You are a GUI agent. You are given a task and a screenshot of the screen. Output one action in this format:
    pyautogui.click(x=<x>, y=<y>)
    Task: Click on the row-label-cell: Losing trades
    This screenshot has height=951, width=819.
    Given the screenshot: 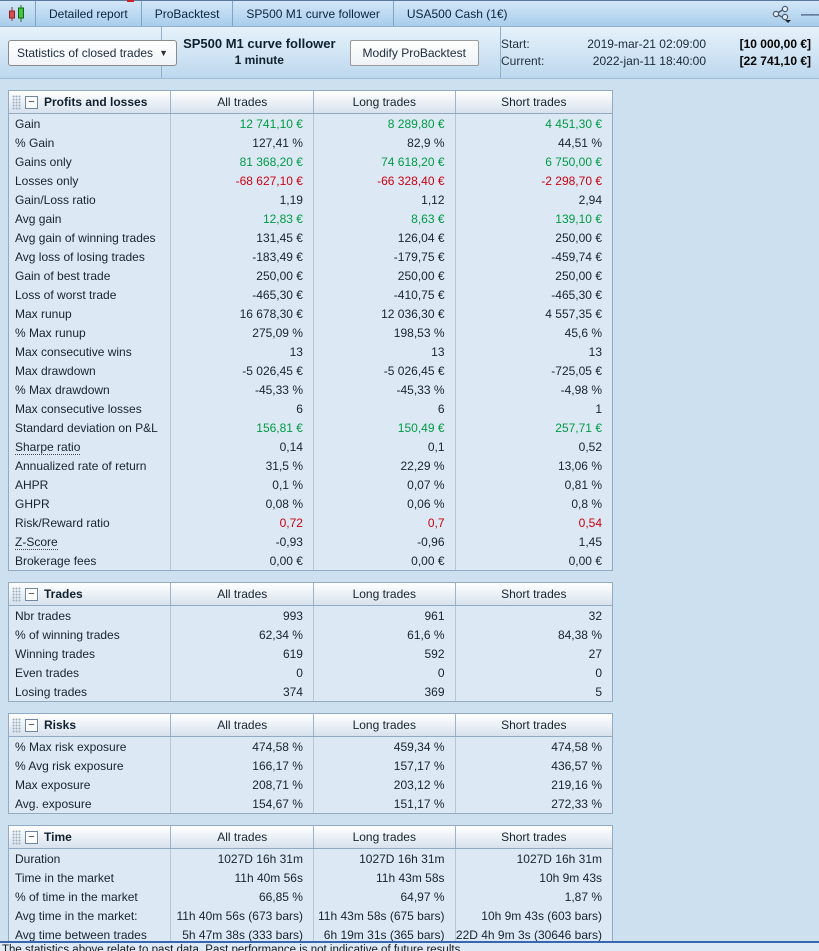 What is the action you would take?
    pyautogui.click(x=89, y=692)
    